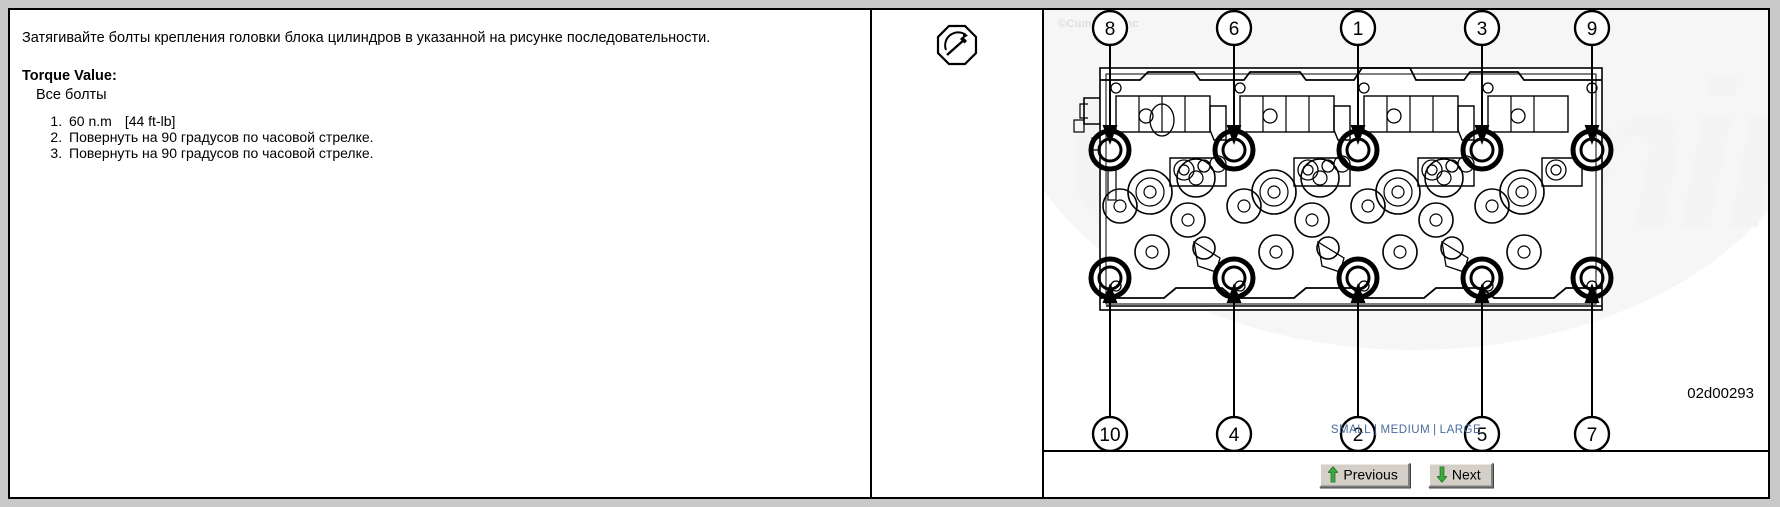 This screenshot has width=1780, height=507. Describe the element at coordinates (1592, 29) in the screenshot. I see `callout-top-5: 9` at that location.